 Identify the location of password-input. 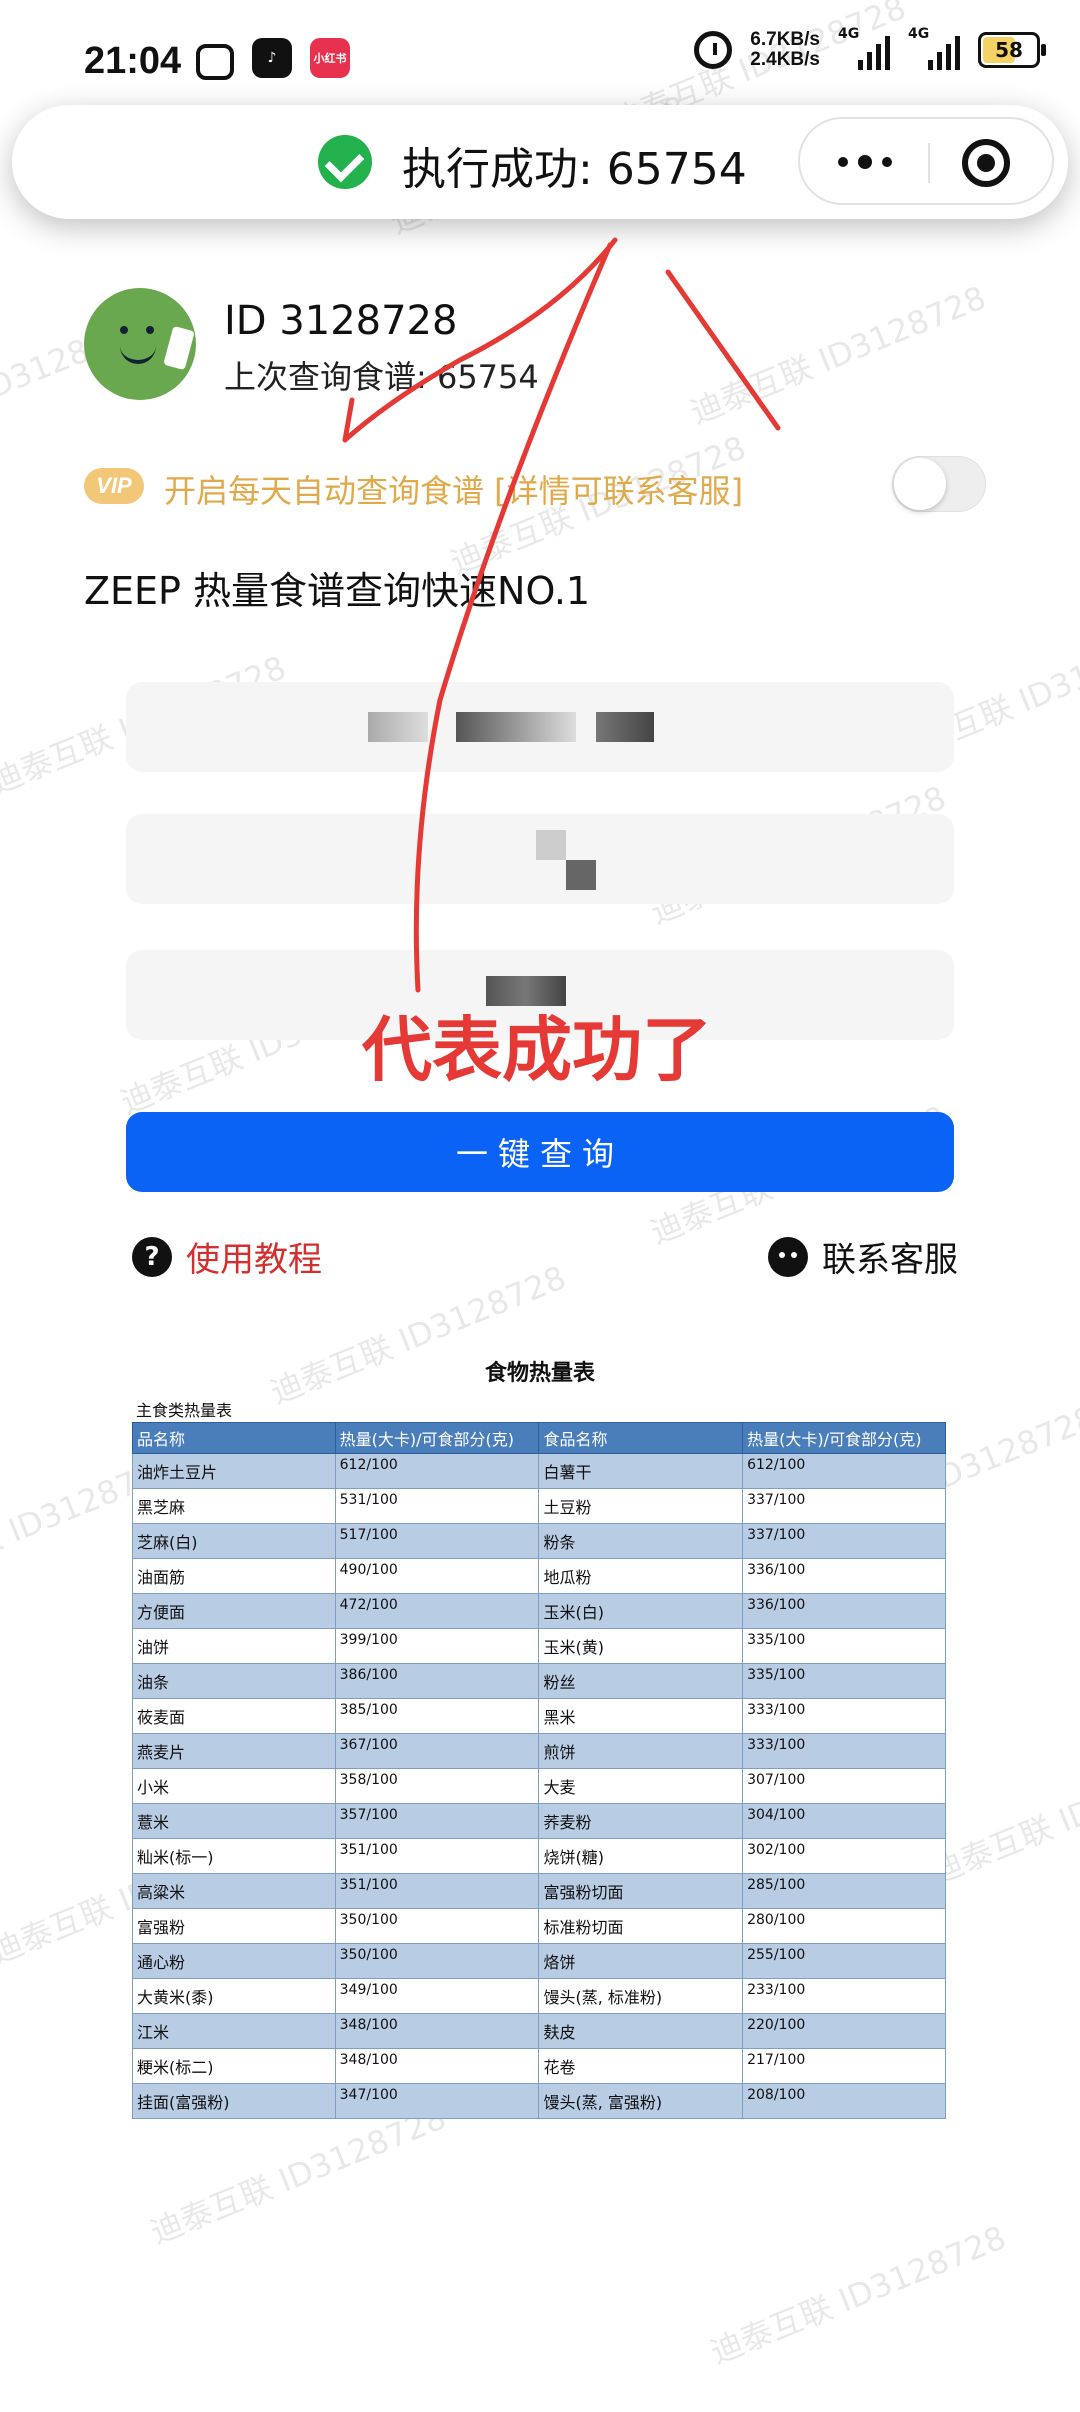
(540, 859).